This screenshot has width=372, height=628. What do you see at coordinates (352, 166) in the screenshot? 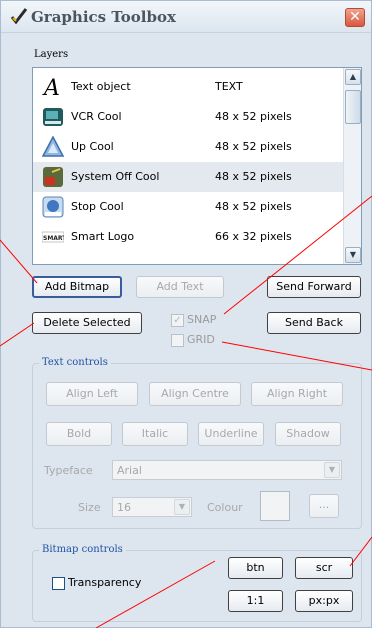
I see `vertical-scrollbar: ▲ ▼` at bounding box center [352, 166].